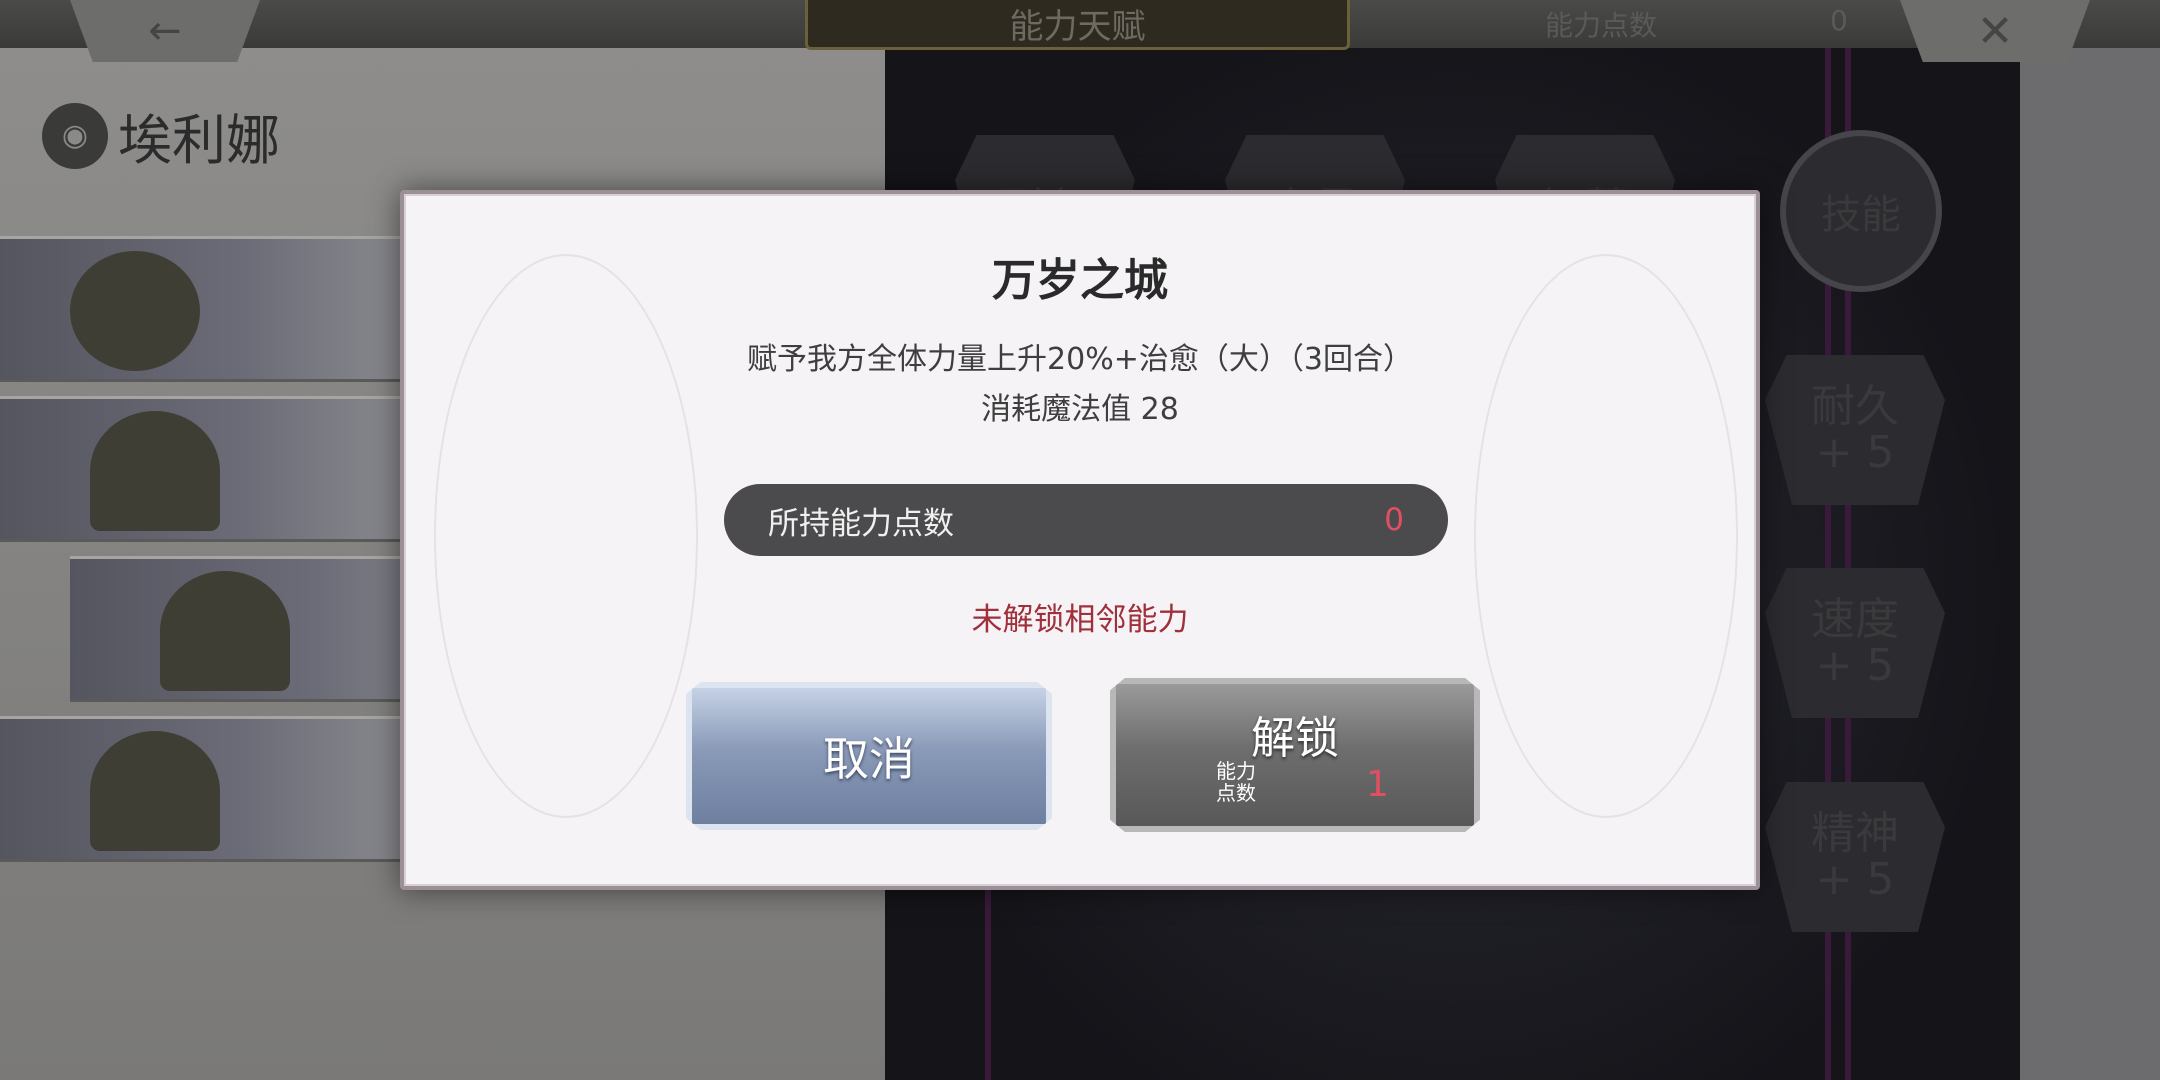 The height and width of the screenshot is (1080, 2160). What do you see at coordinates (135, 311) in the screenshot?
I see `hooded-figure-icon` at bounding box center [135, 311].